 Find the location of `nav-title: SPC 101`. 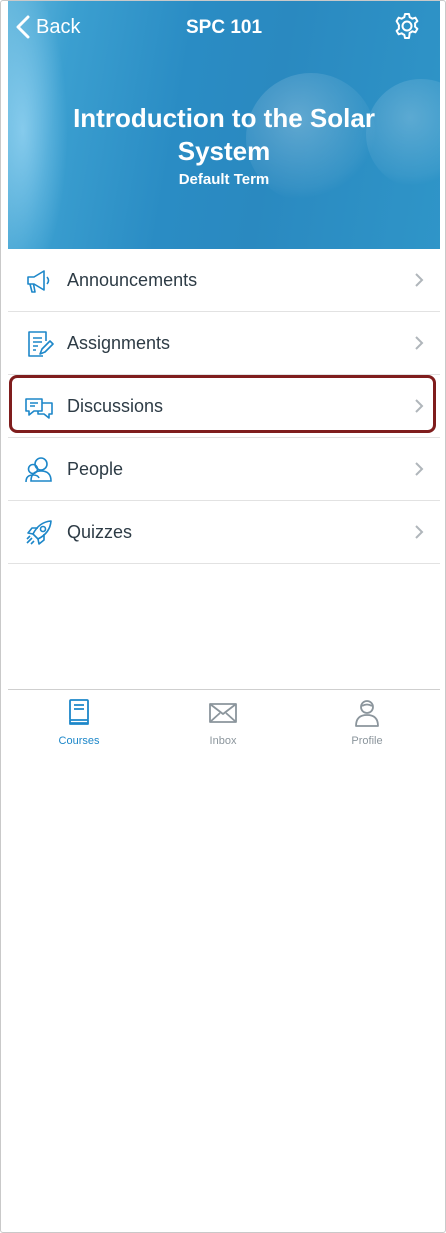

nav-title: SPC 101 is located at coordinates (224, 27).